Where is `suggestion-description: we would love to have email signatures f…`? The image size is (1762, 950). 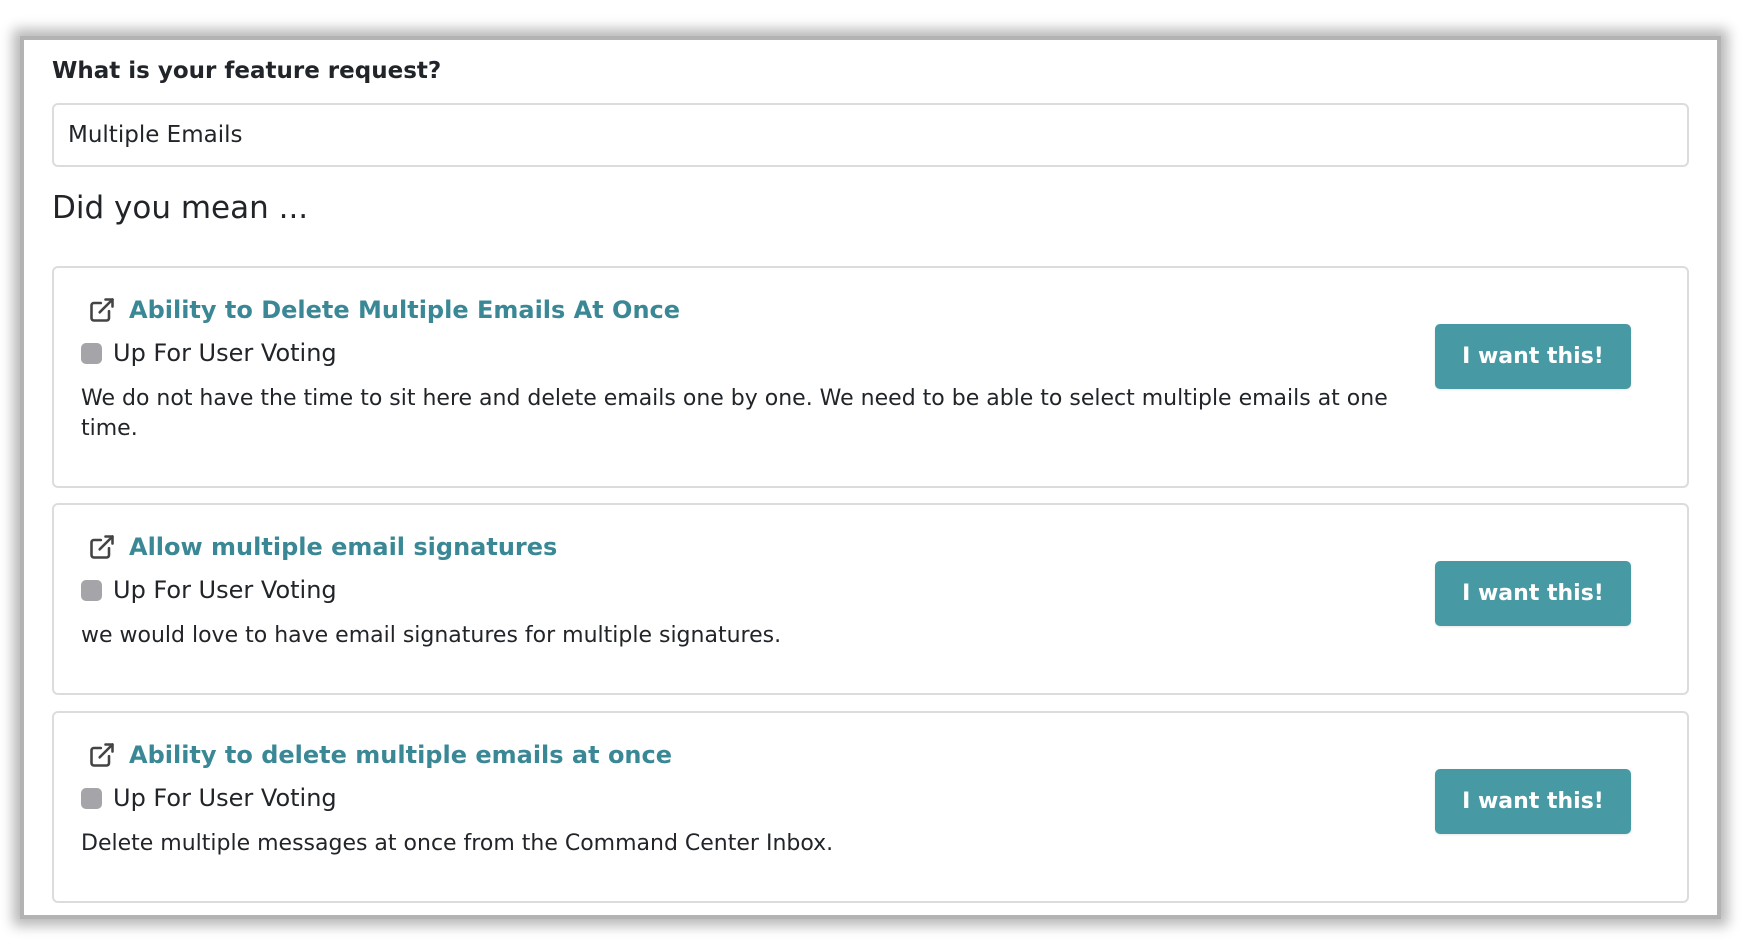 suggestion-description: we would love to have email signatures f… is located at coordinates (431, 635).